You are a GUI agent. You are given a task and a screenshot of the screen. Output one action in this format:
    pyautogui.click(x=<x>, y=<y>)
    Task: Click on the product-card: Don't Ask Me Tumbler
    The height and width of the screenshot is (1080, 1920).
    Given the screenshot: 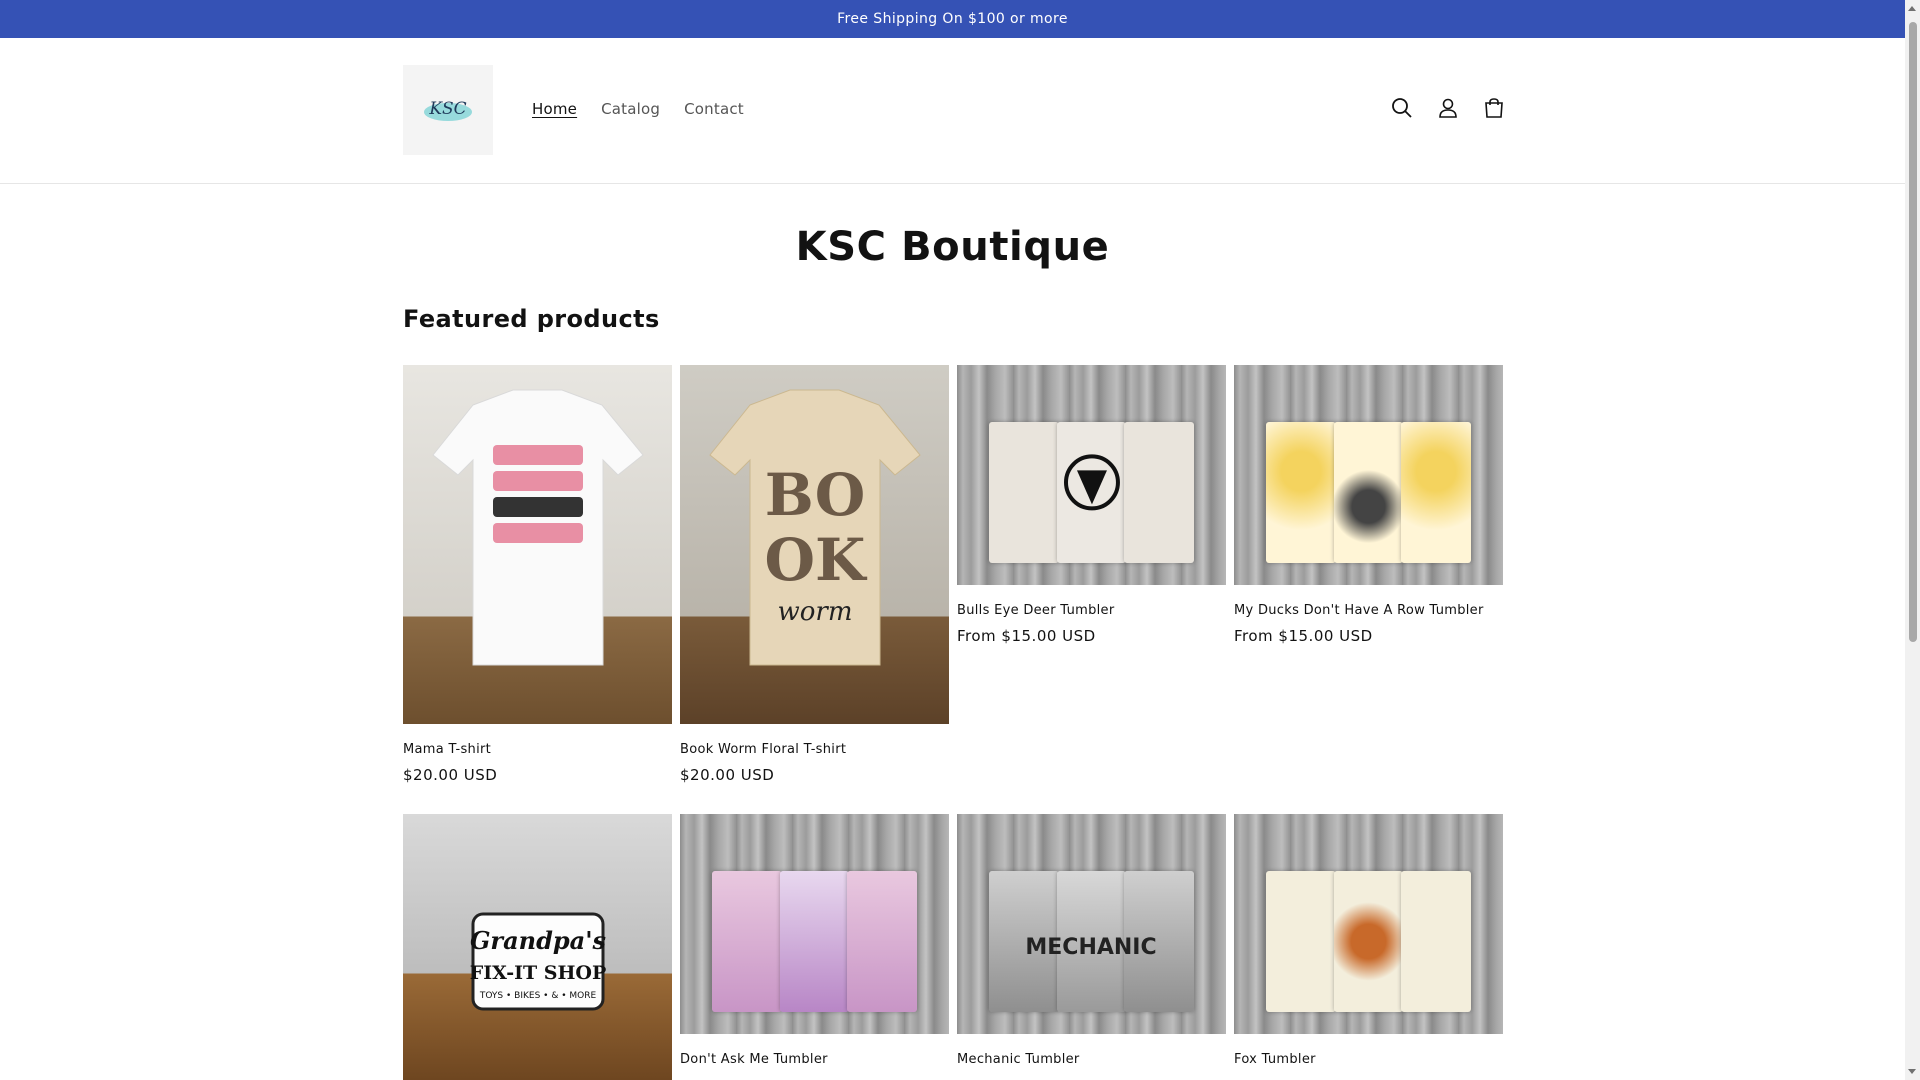 What is the action you would take?
    pyautogui.click(x=814, y=940)
    